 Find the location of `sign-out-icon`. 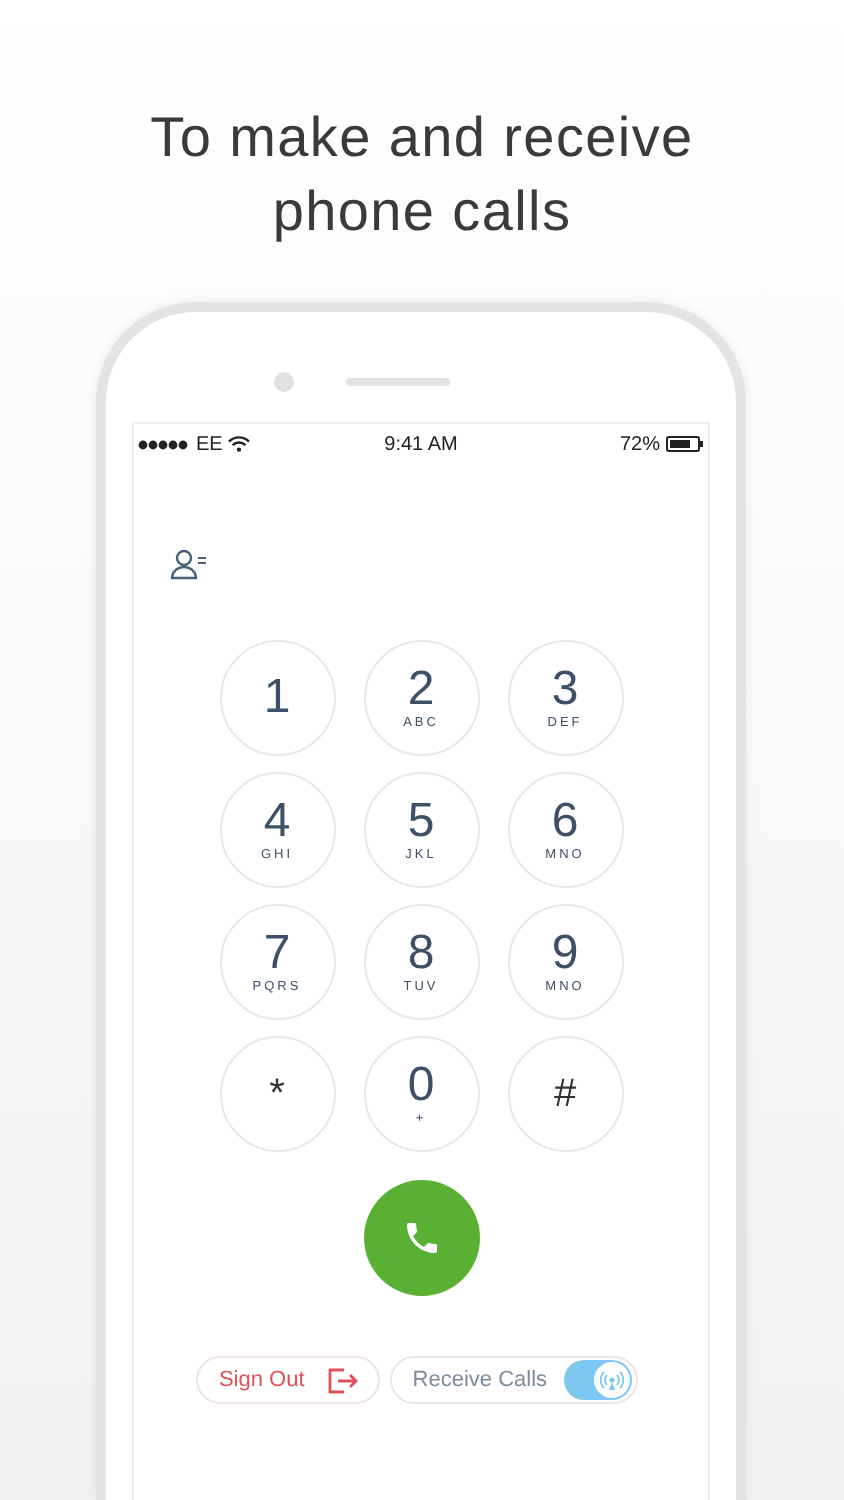

sign-out-icon is located at coordinates (343, 1380).